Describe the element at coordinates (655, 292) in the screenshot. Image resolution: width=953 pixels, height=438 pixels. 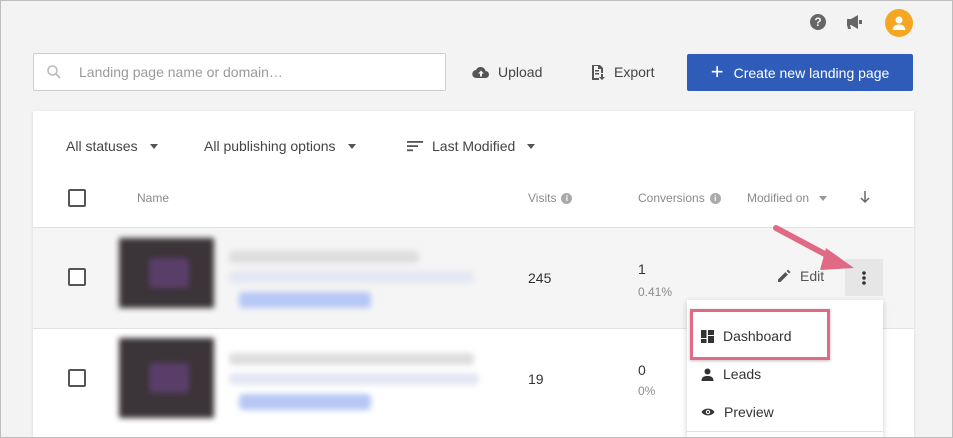
I see `conversion-rate: 0.41%` at that location.